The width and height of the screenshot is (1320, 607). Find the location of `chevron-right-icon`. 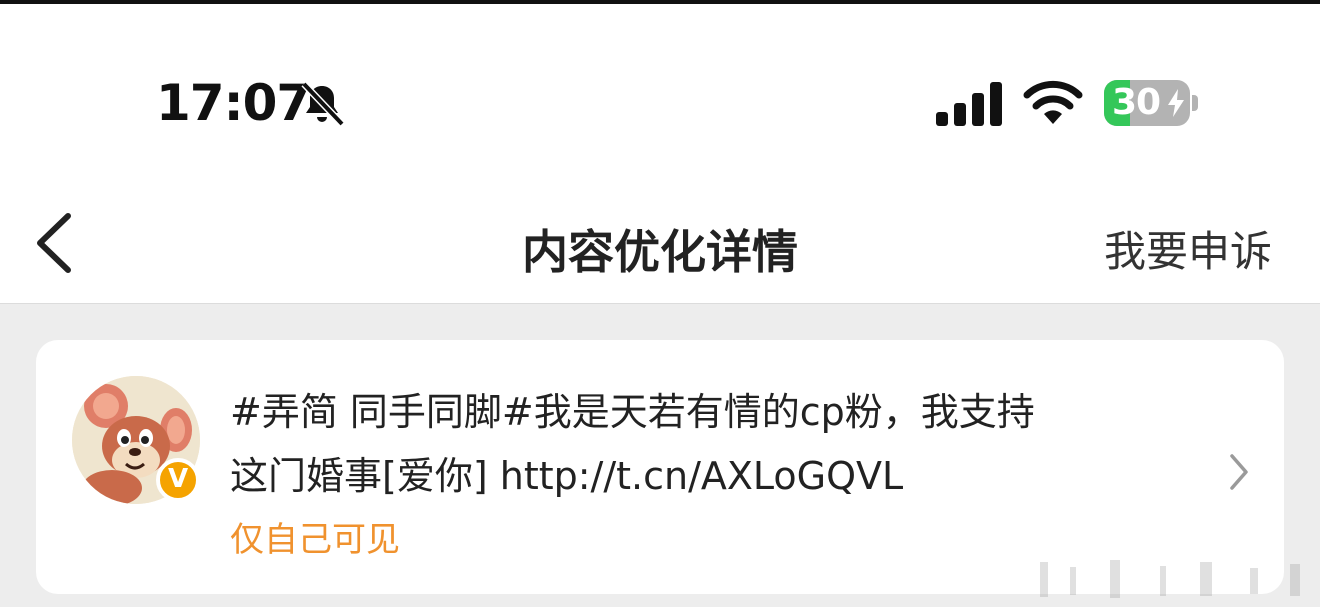

chevron-right-icon is located at coordinates (1239, 472).